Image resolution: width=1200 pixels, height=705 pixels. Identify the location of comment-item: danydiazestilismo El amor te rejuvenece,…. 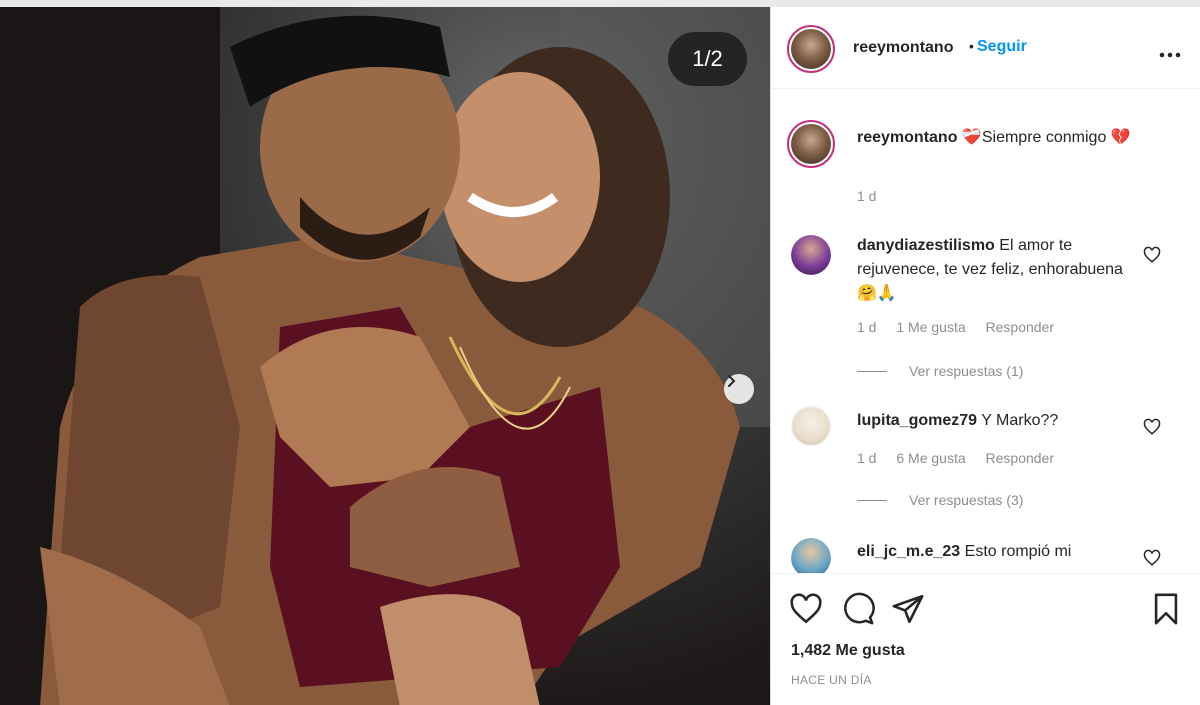
(997, 270).